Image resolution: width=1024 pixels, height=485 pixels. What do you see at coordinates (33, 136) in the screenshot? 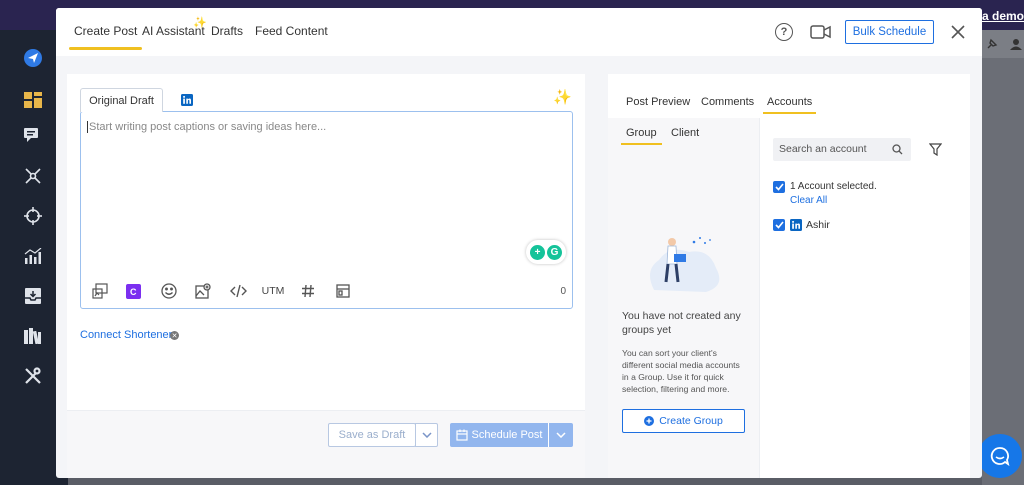
I see `comments-icon` at bounding box center [33, 136].